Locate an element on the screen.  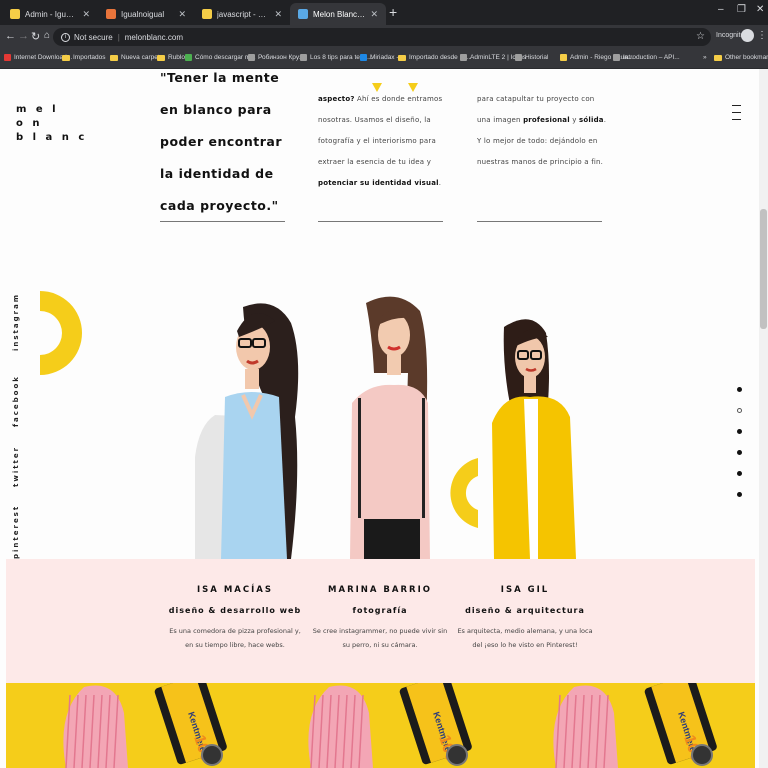
tab-label: Melon Blanc — Identidad visual is located at coordinates (339, 14).